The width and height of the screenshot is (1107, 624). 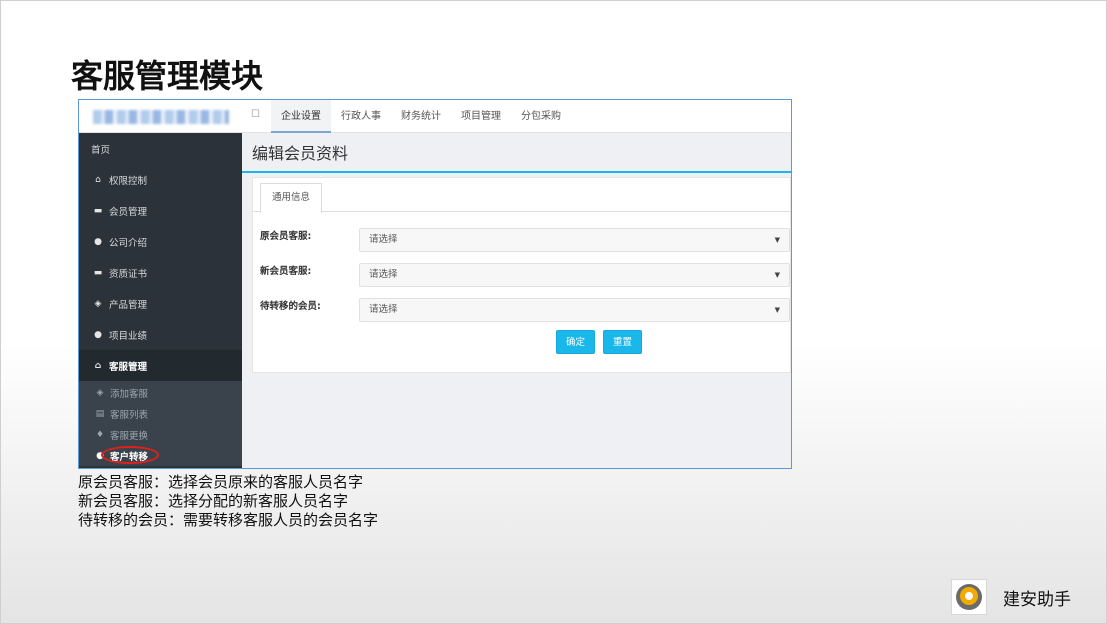 What do you see at coordinates (128, 336) in the screenshot?
I see `sidebar-item-label: 项目业绩` at bounding box center [128, 336].